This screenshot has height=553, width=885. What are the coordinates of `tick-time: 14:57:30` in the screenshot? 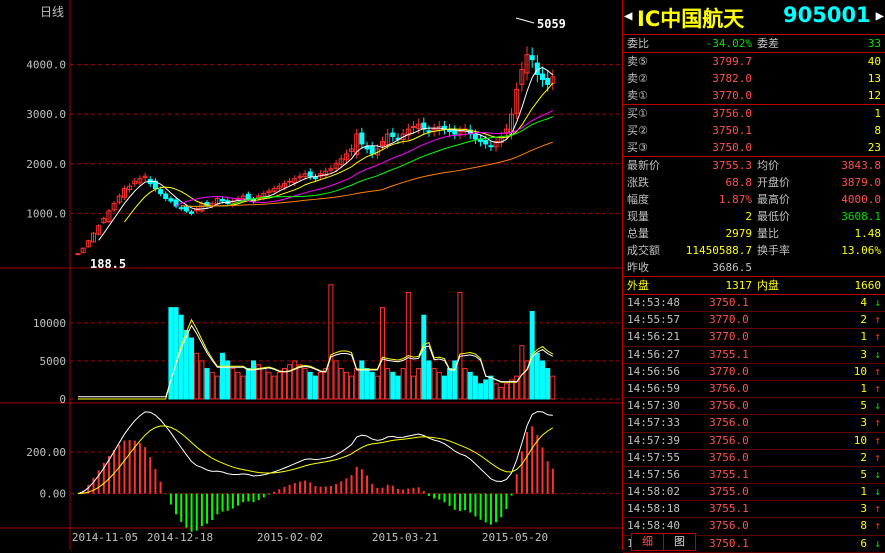 It's located at (653, 406).